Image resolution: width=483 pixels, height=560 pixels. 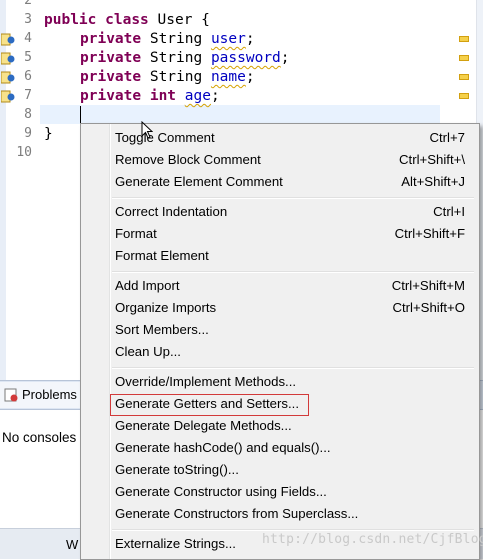 What do you see at coordinates (28, 19) in the screenshot?
I see `line-number: 3` at bounding box center [28, 19].